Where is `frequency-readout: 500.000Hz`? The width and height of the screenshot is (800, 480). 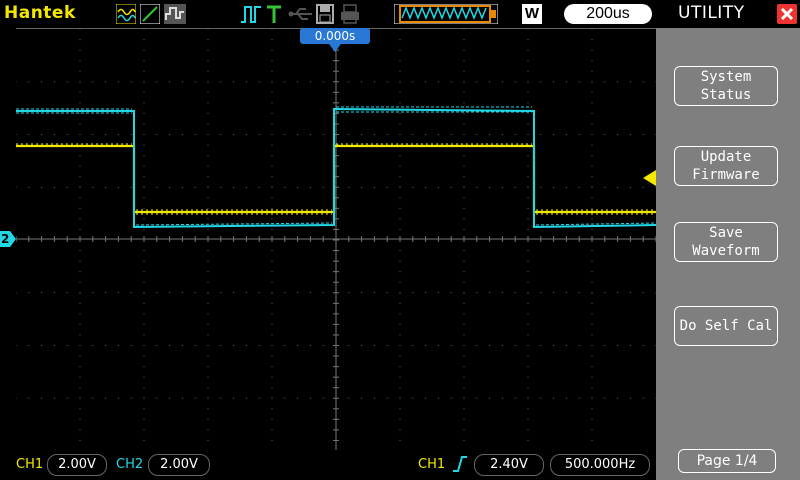
frequency-readout: 500.000Hz is located at coordinates (600, 465).